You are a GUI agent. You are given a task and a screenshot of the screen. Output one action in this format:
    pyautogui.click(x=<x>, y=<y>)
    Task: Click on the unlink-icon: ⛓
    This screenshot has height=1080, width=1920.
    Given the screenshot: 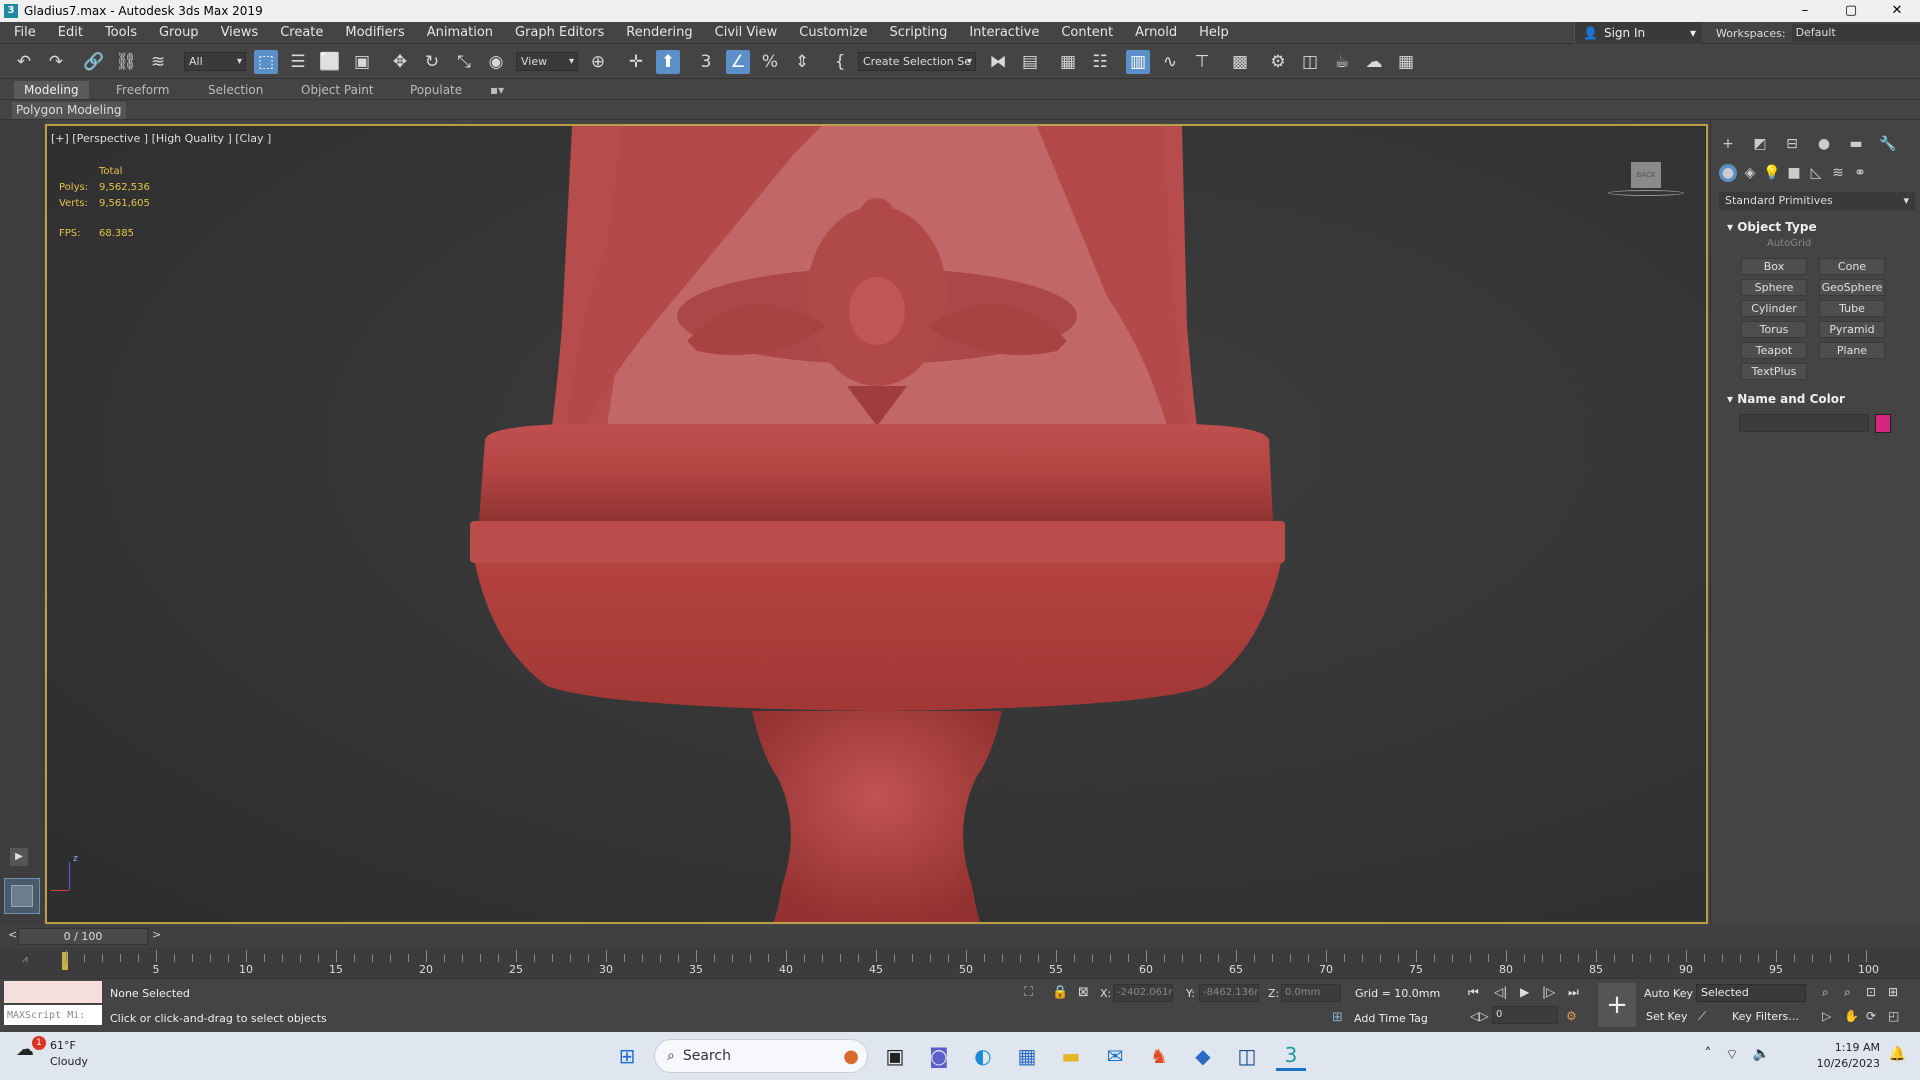 What is the action you would take?
    pyautogui.click(x=126, y=62)
    